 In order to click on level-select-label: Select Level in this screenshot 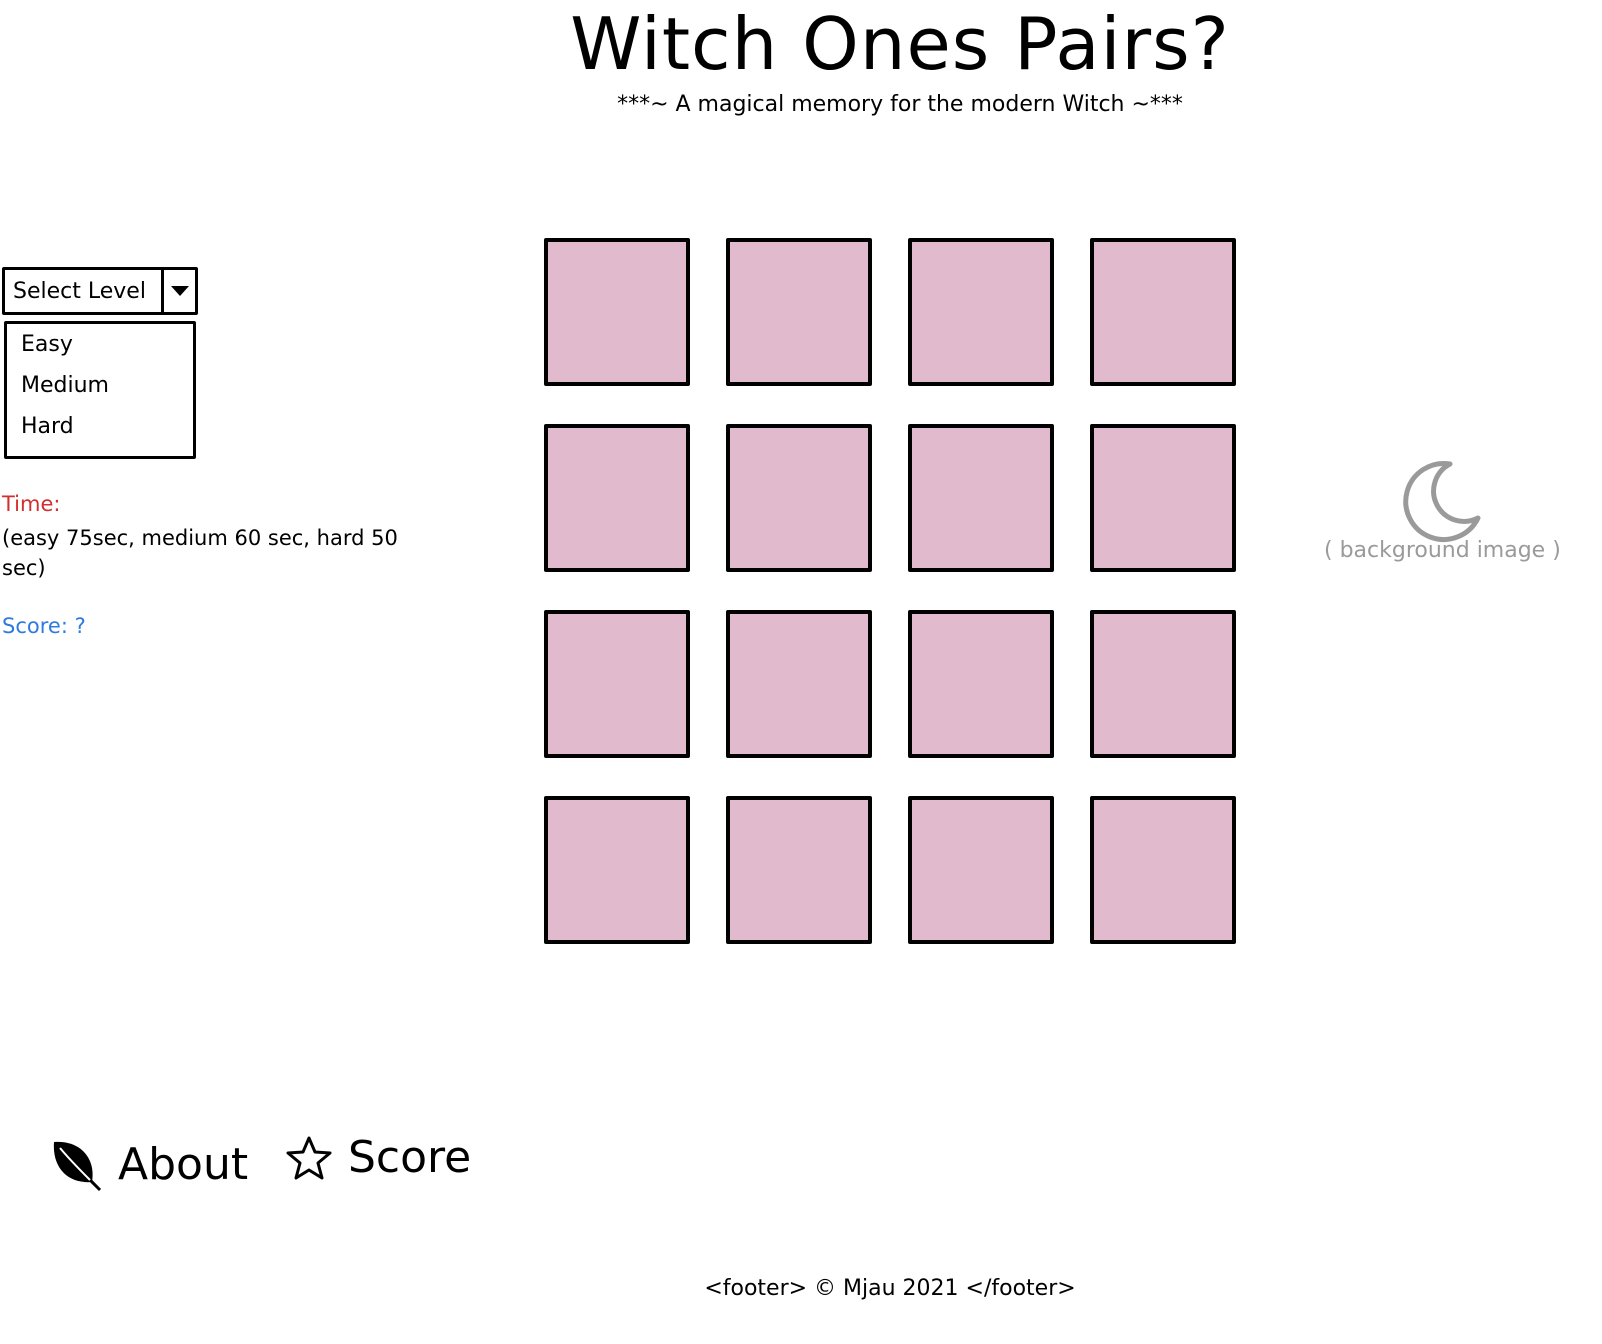, I will do `click(79, 291)`.